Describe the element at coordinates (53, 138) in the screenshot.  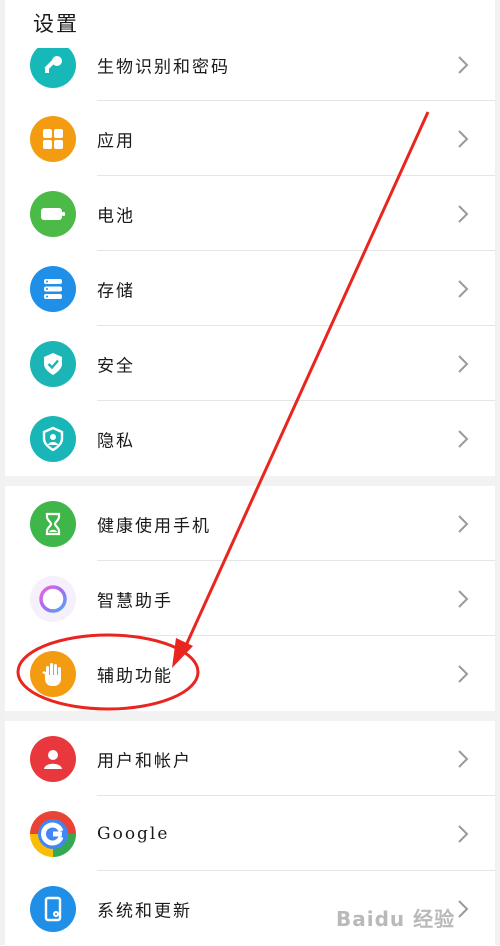
I see `apps-grid-icon` at that location.